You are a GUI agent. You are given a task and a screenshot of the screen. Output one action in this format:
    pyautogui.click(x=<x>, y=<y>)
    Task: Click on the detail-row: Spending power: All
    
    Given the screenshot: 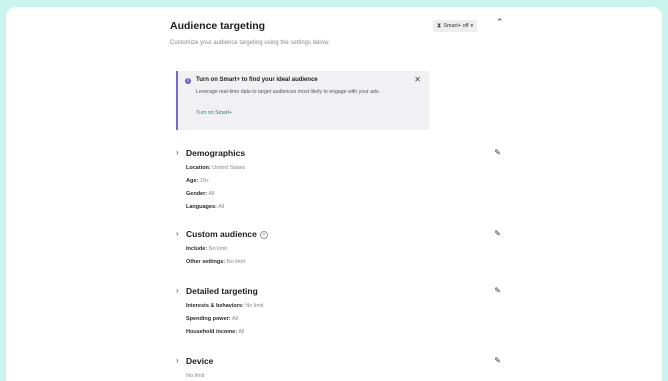 What is the action you would take?
    pyautogui.click(x=212, y=319)
    